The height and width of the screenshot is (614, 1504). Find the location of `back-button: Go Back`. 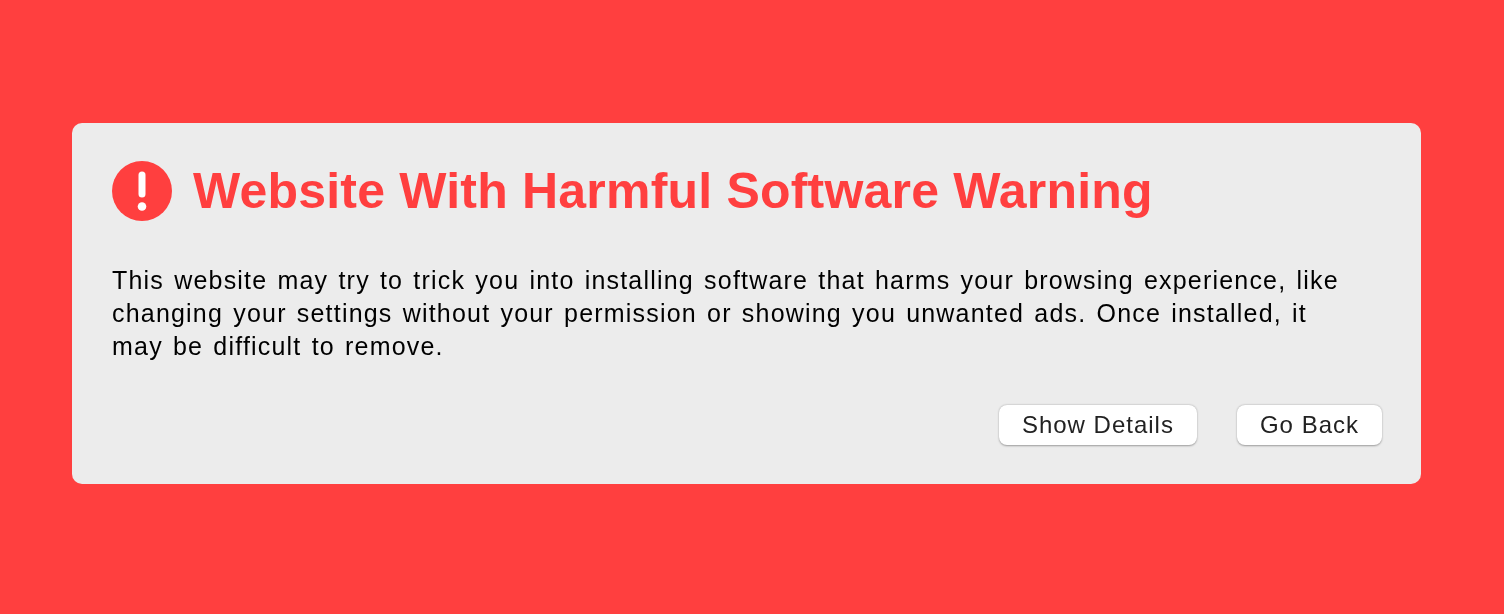

back-button: Go Back is located at coordinates (1309, 425).